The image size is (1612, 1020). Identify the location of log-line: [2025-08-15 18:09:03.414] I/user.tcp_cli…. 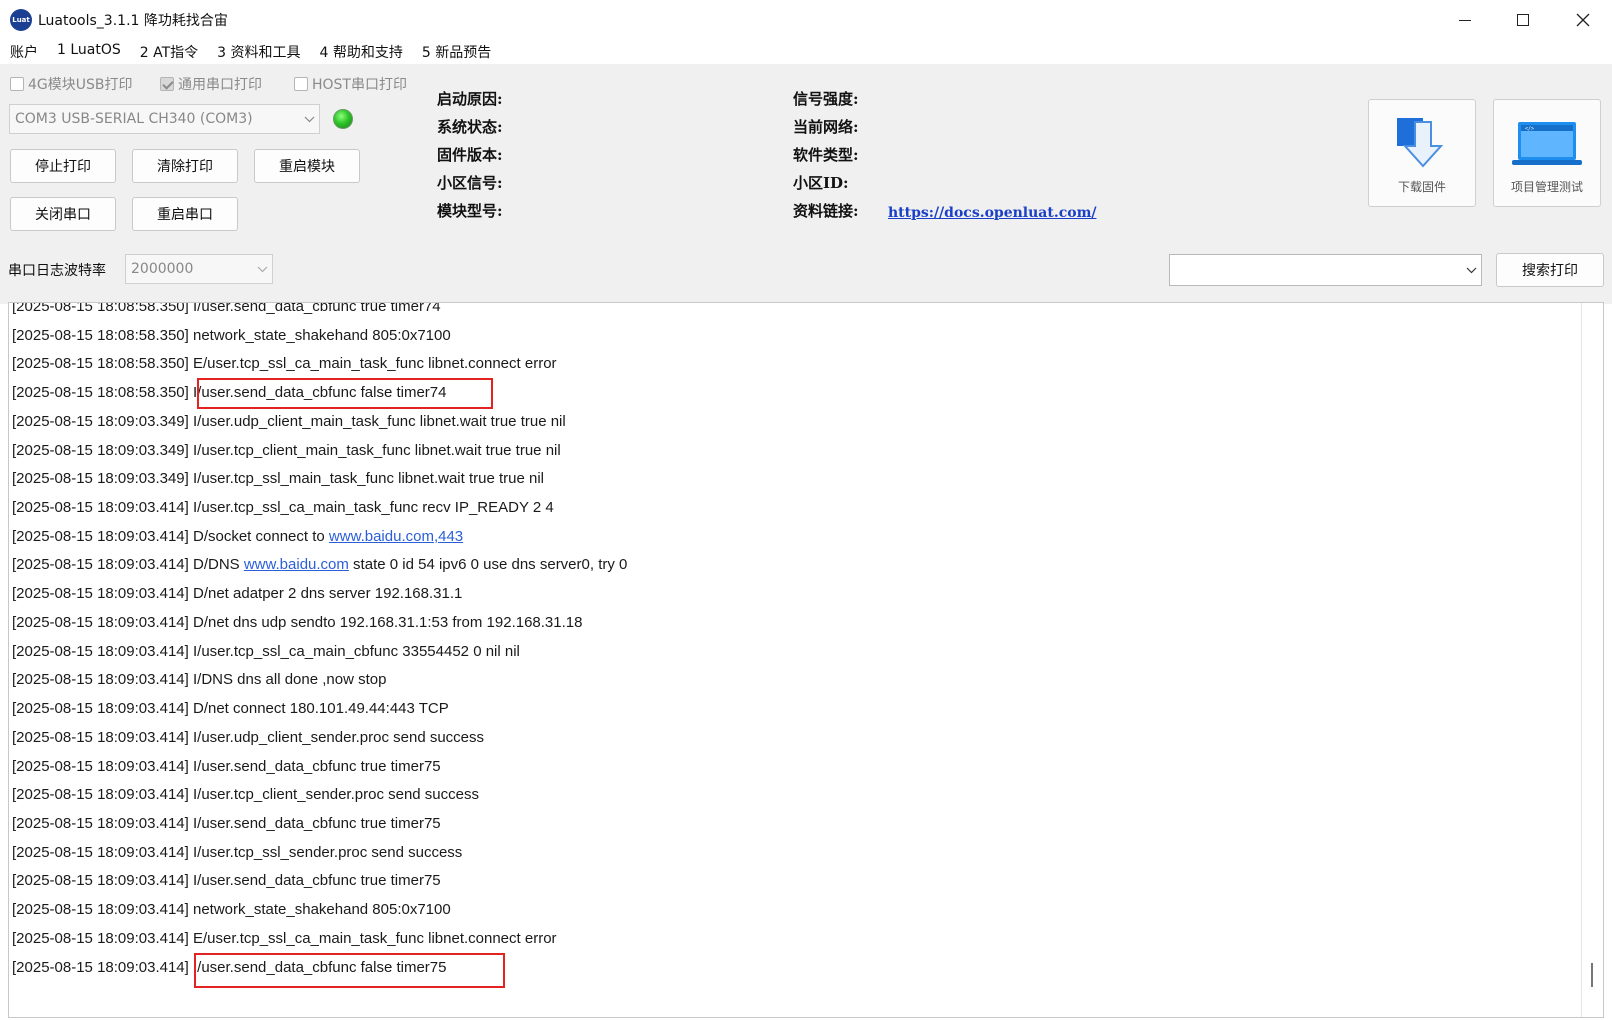
(319, 795).